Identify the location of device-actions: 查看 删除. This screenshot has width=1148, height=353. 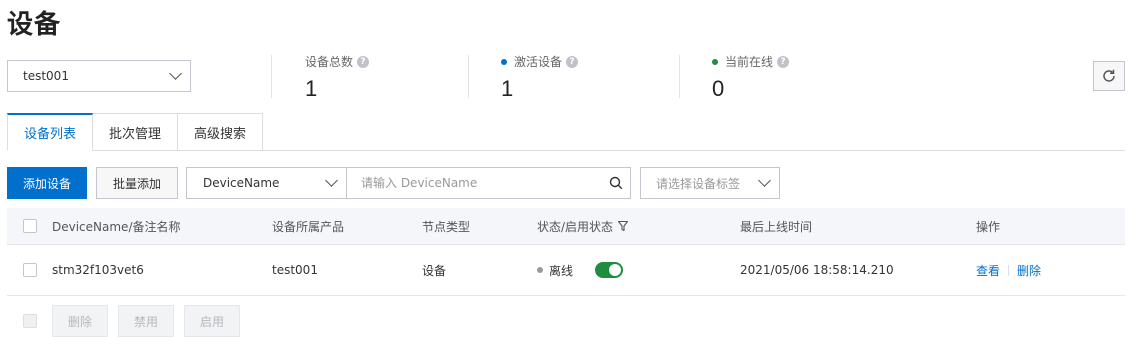
(1008, 270).